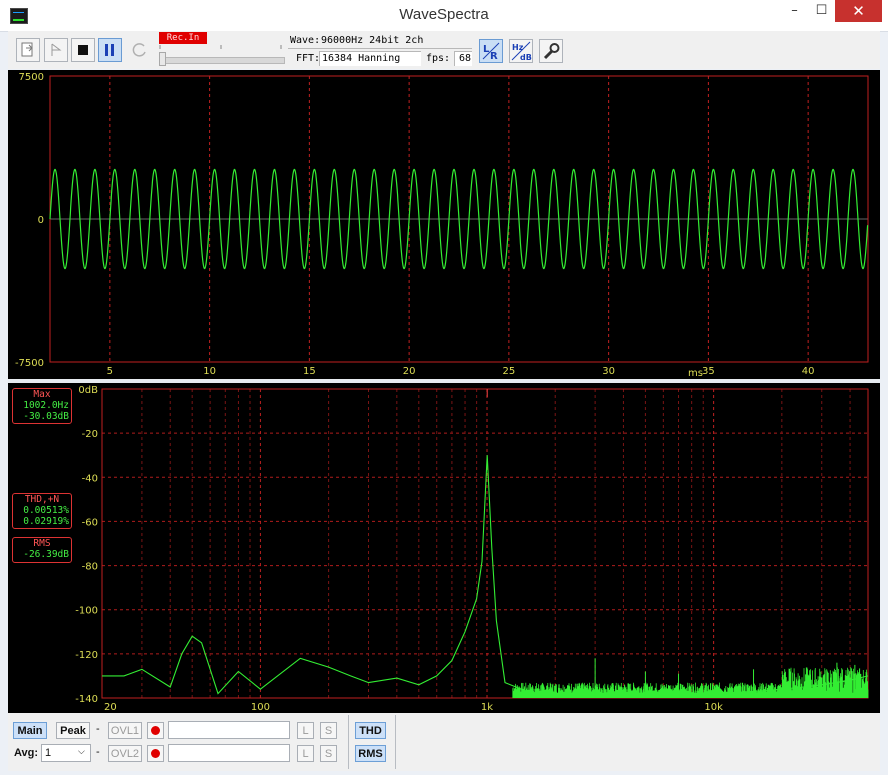 The image size is (888, 775). What do you see at coordinates (690, 682) in the screenshot?
I see `spectrum-noise-floor` at bounding box center [690, 682].